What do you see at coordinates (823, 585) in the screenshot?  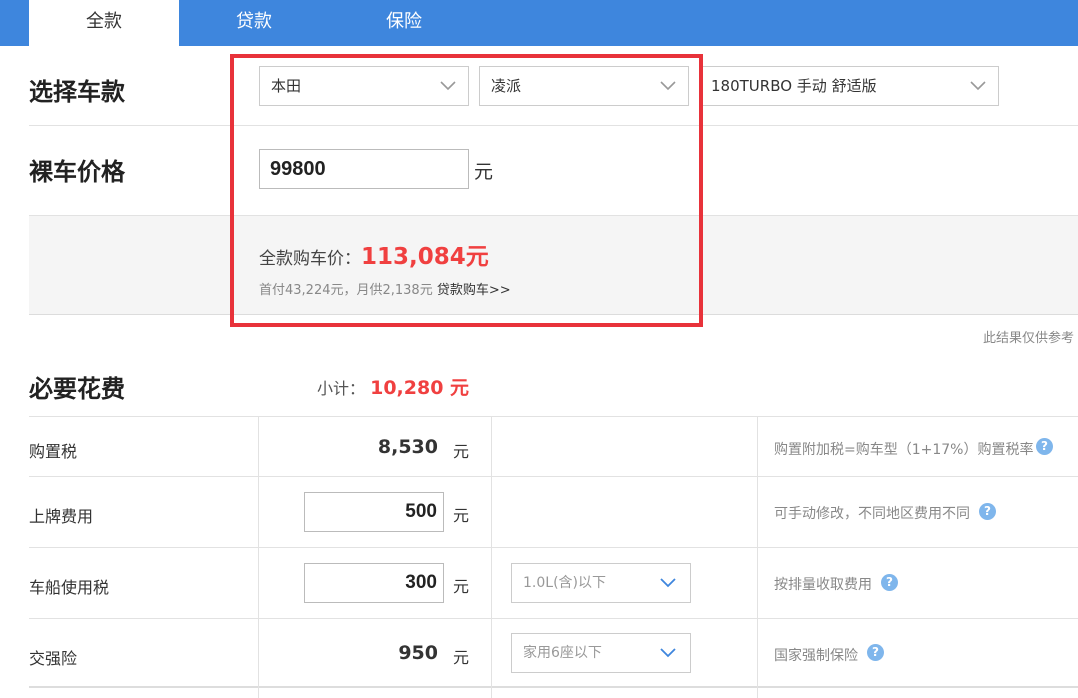 I see `vehicle-tax-note: 按排量收取费用` at bounding box center [823, 585].